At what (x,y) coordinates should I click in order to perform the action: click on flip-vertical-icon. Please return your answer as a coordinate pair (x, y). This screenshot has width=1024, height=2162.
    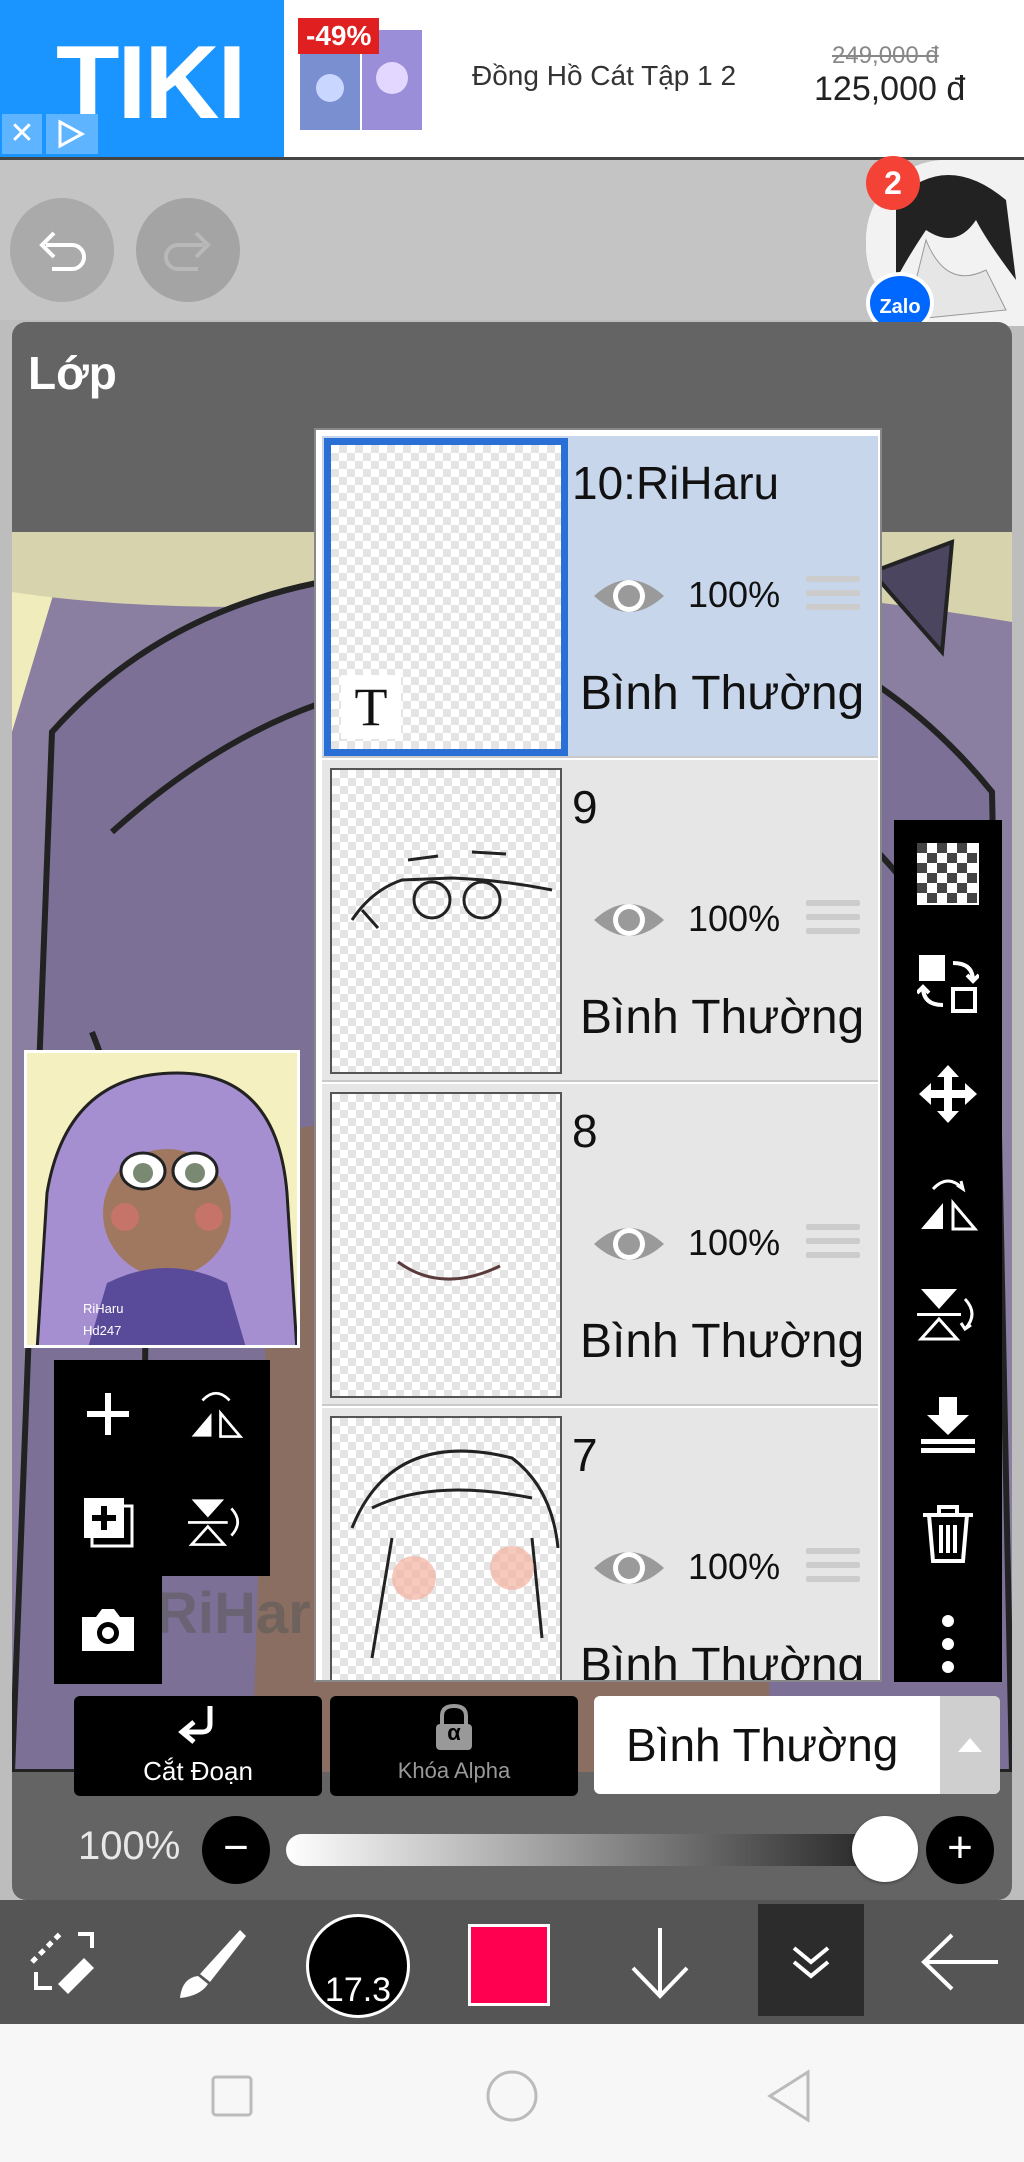
    Looking at the image, I should click on (948, 1314).